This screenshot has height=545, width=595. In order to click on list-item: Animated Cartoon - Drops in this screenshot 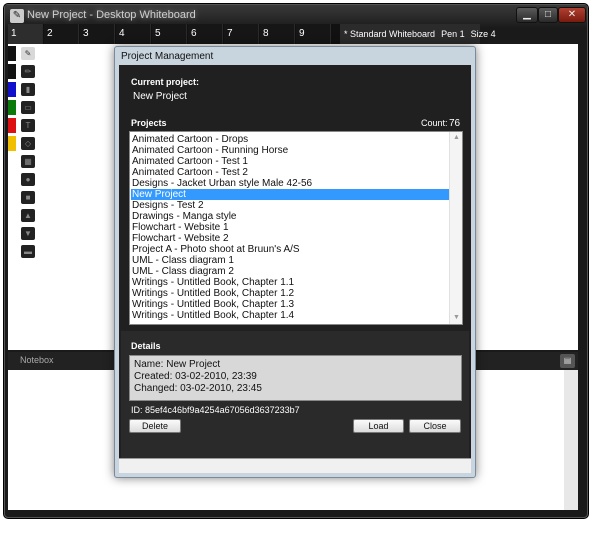, I will do `click(290, 139)`.